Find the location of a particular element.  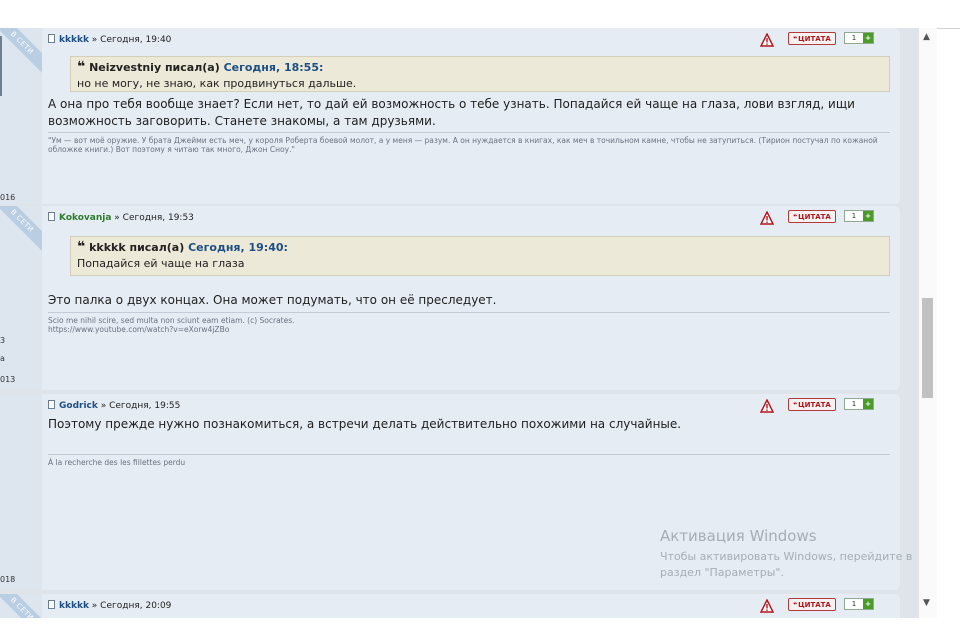

user-info-fragment: a is located at coordinates (2, 358).